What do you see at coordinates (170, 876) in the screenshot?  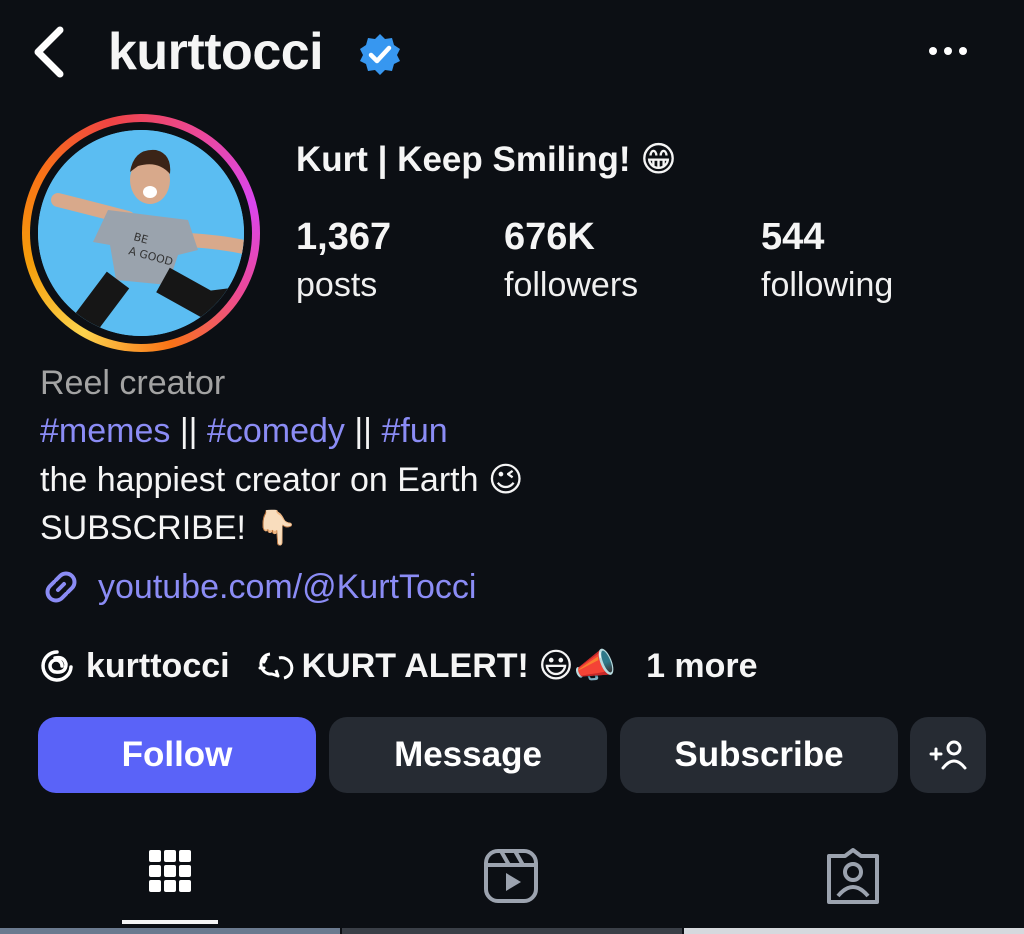 I see `grid-icon` at bounding box center [170, 876].